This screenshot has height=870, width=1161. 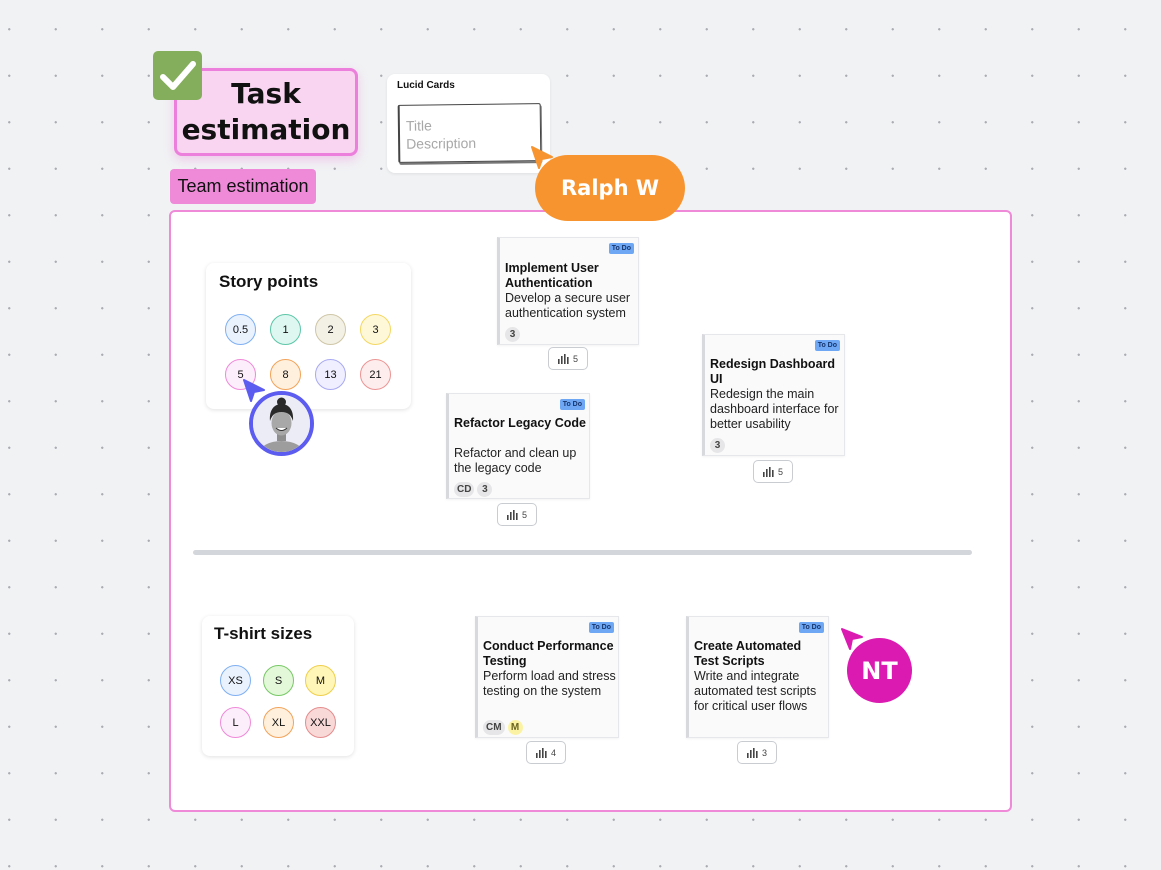 I want to click on check-icon, so click(x=177, y=75).